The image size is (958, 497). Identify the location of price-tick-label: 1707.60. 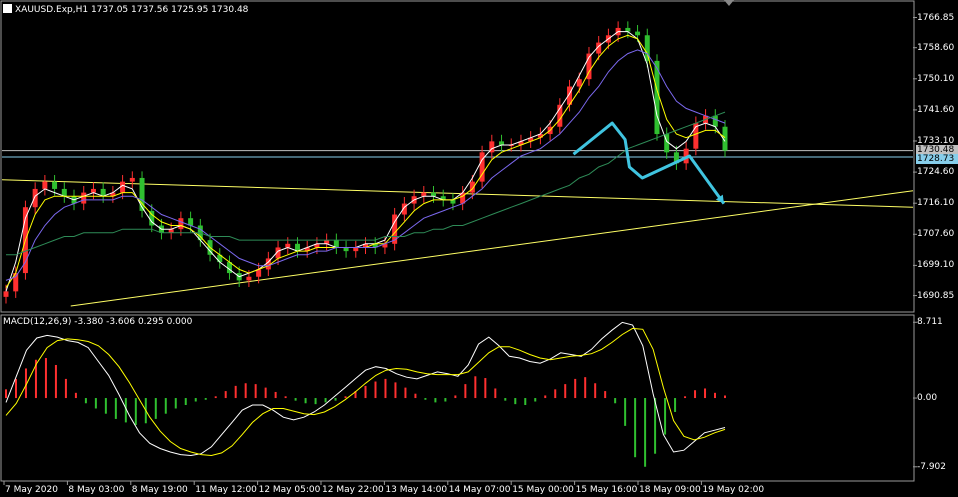
(936, 234).